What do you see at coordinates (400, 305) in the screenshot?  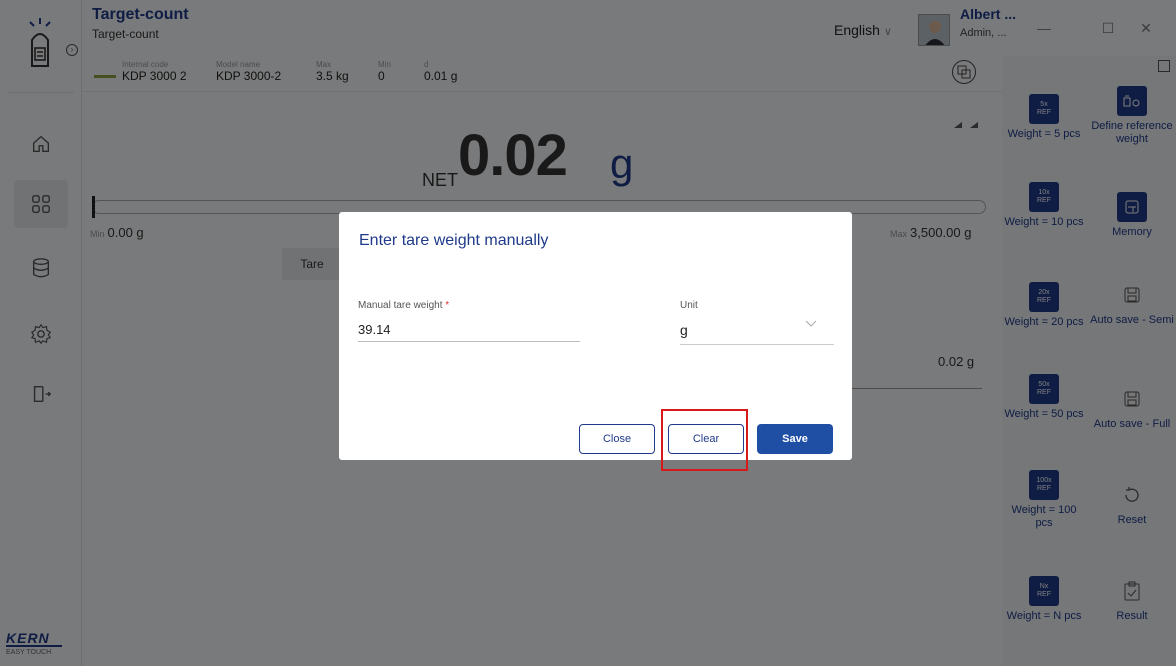 I see `tare-field-label-text: Manual tare weight` at bounding box center [400, 305].